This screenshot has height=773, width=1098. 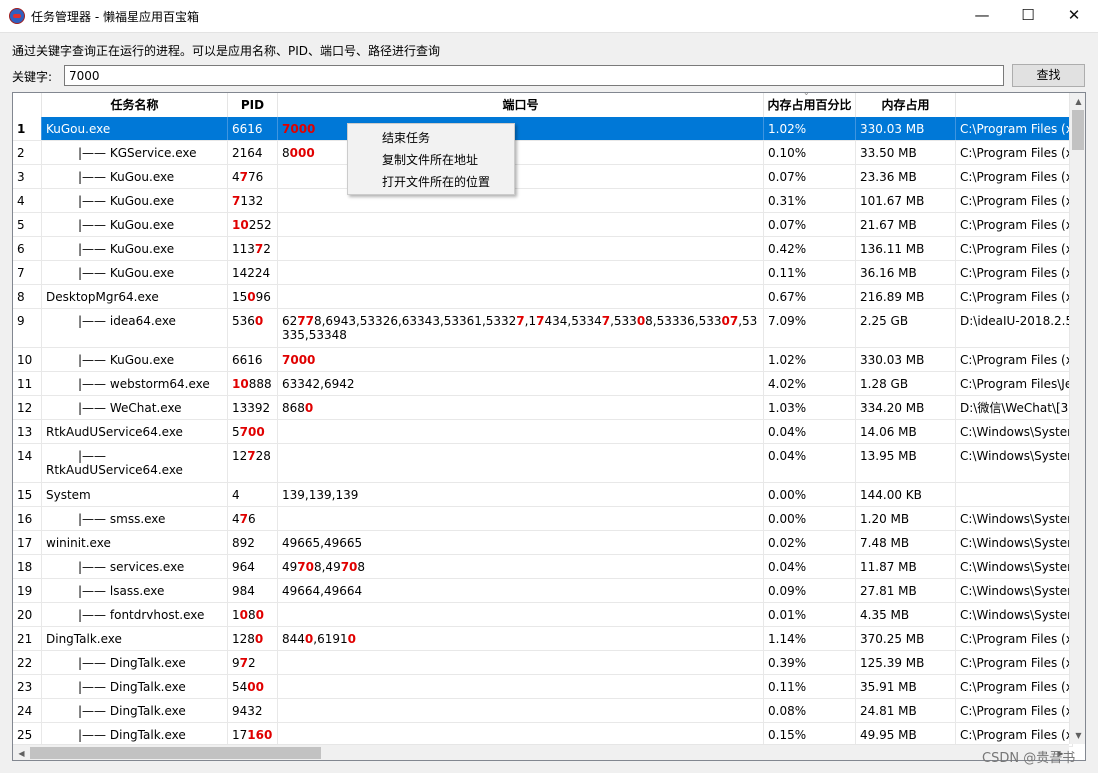 What do you see at coordinates (521, 590) in the screenshot?
I see `port-cell: 49664,49664` at bounding box center [521, 590].